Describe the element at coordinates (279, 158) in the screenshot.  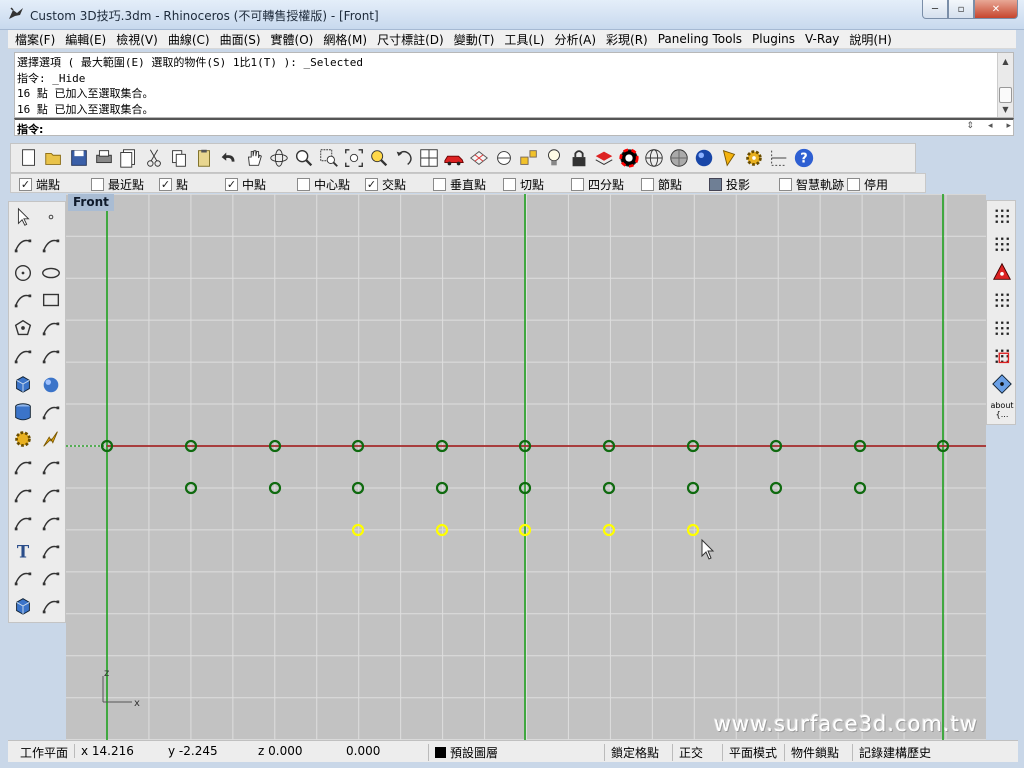
I see `rotate-view-icon` at that location.